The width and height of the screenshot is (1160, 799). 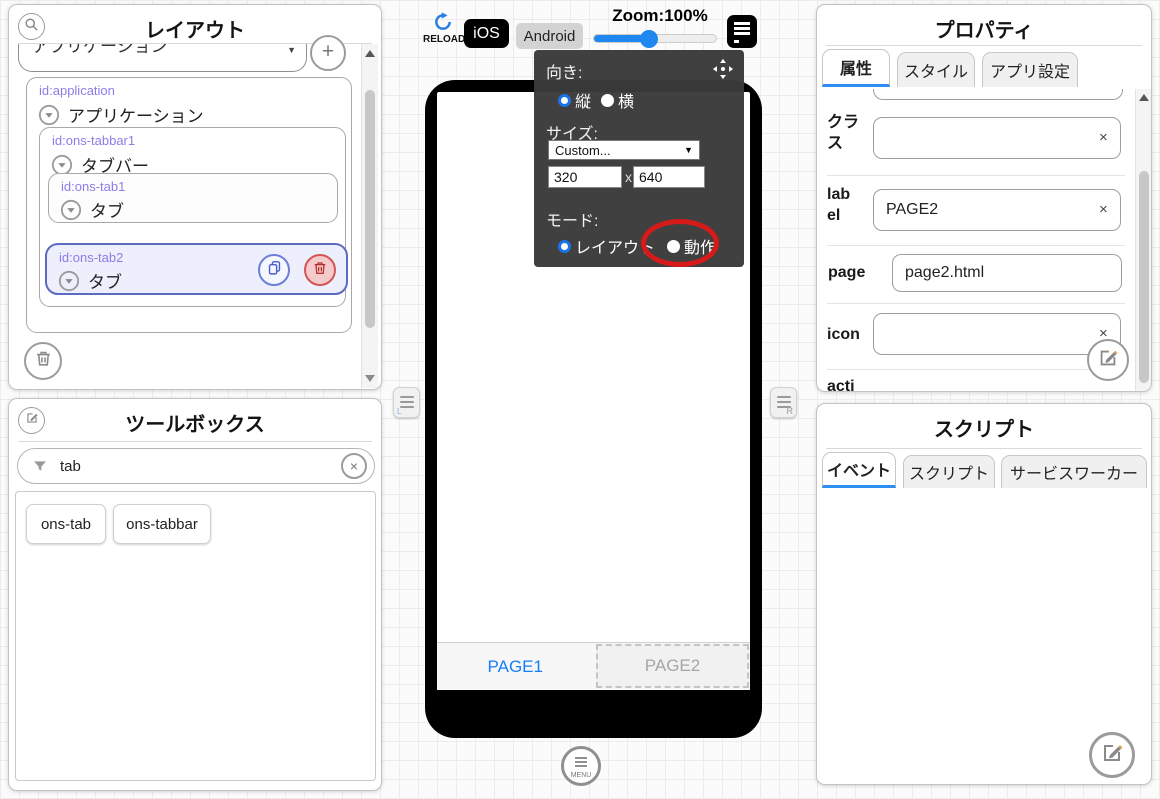 I want to click on tab-label: サービスワーカー, so click(x=1073, y=474).